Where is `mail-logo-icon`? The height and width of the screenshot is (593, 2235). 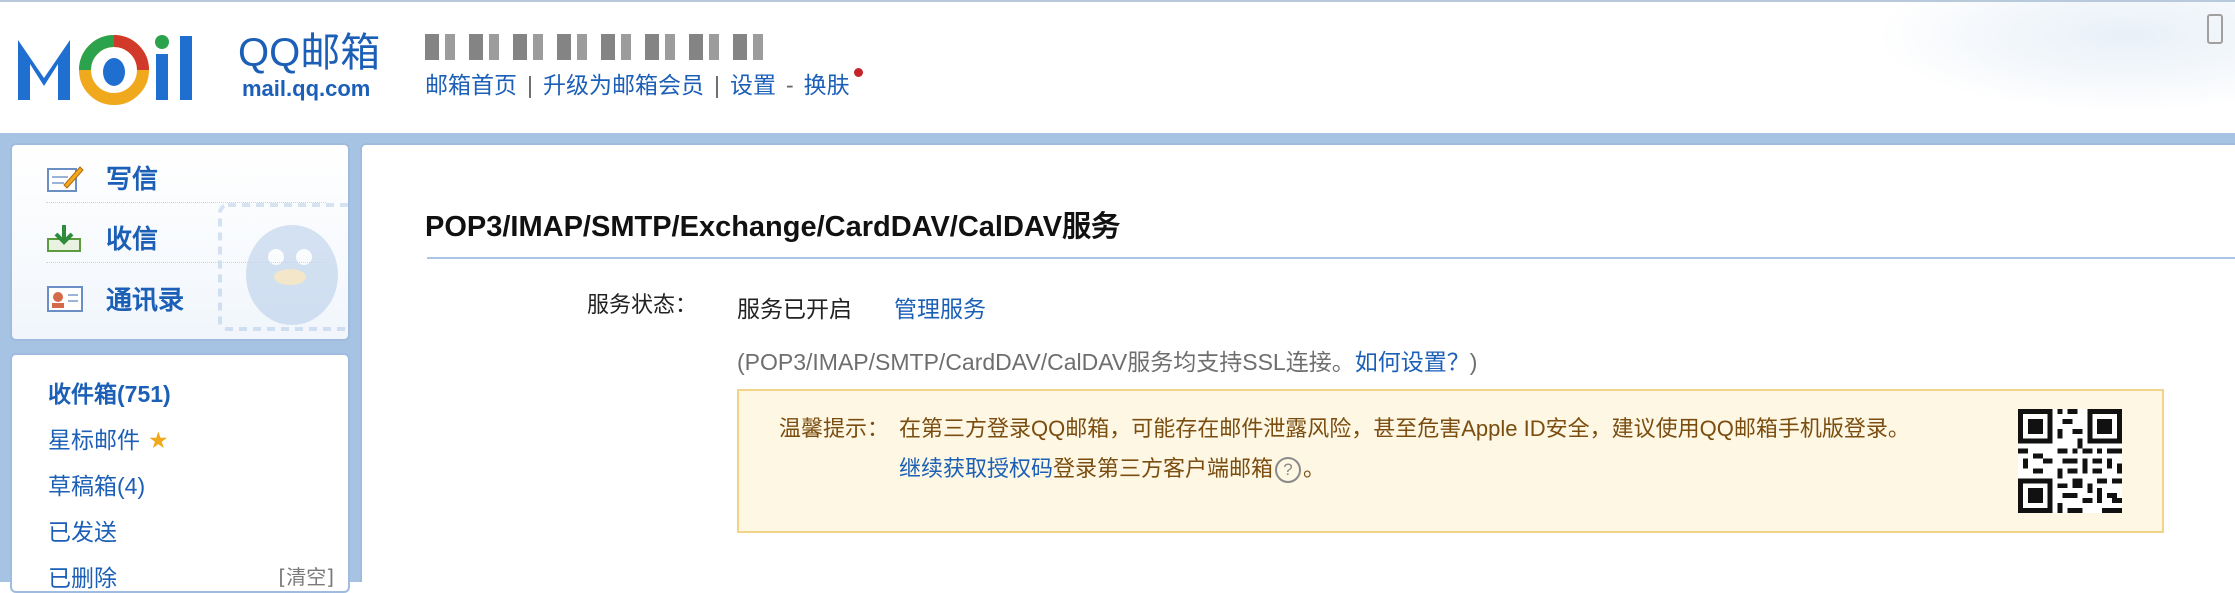 mail-logo-icon is located at coordinates (105, 70).